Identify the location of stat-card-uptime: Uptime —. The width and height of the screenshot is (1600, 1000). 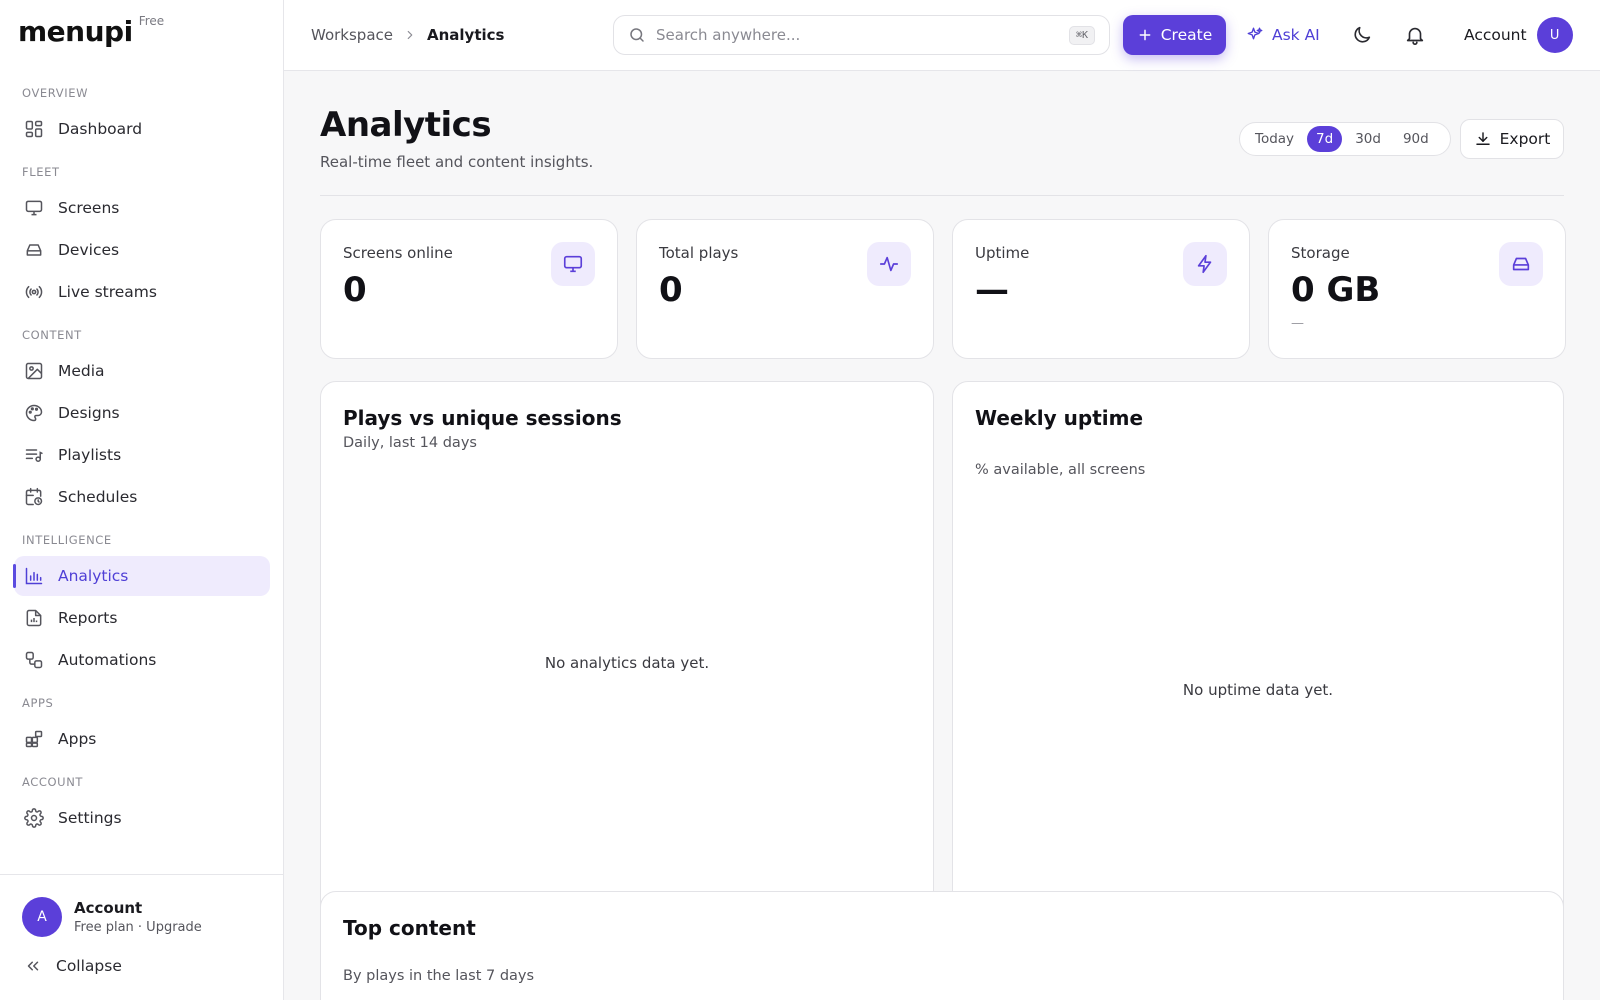
(1101, 289).